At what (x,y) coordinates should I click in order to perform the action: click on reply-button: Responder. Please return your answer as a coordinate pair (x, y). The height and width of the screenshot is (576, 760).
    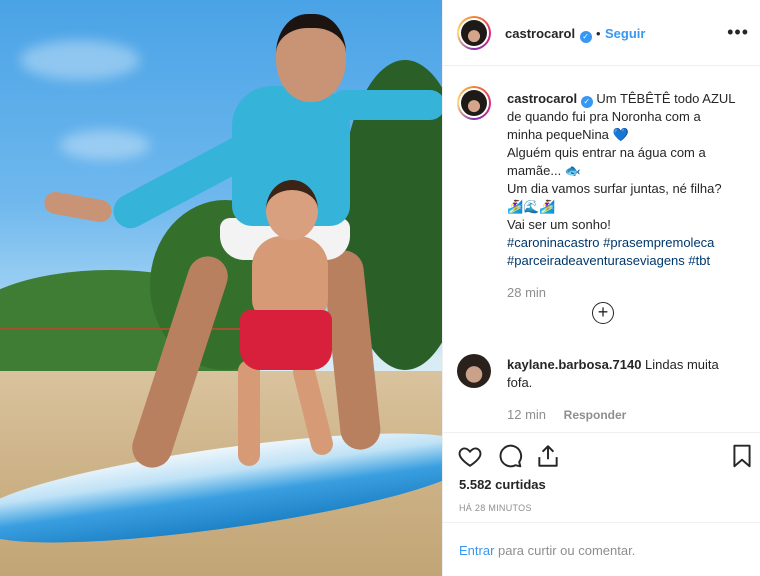
    Looking at the image, I should click on (595, 415).